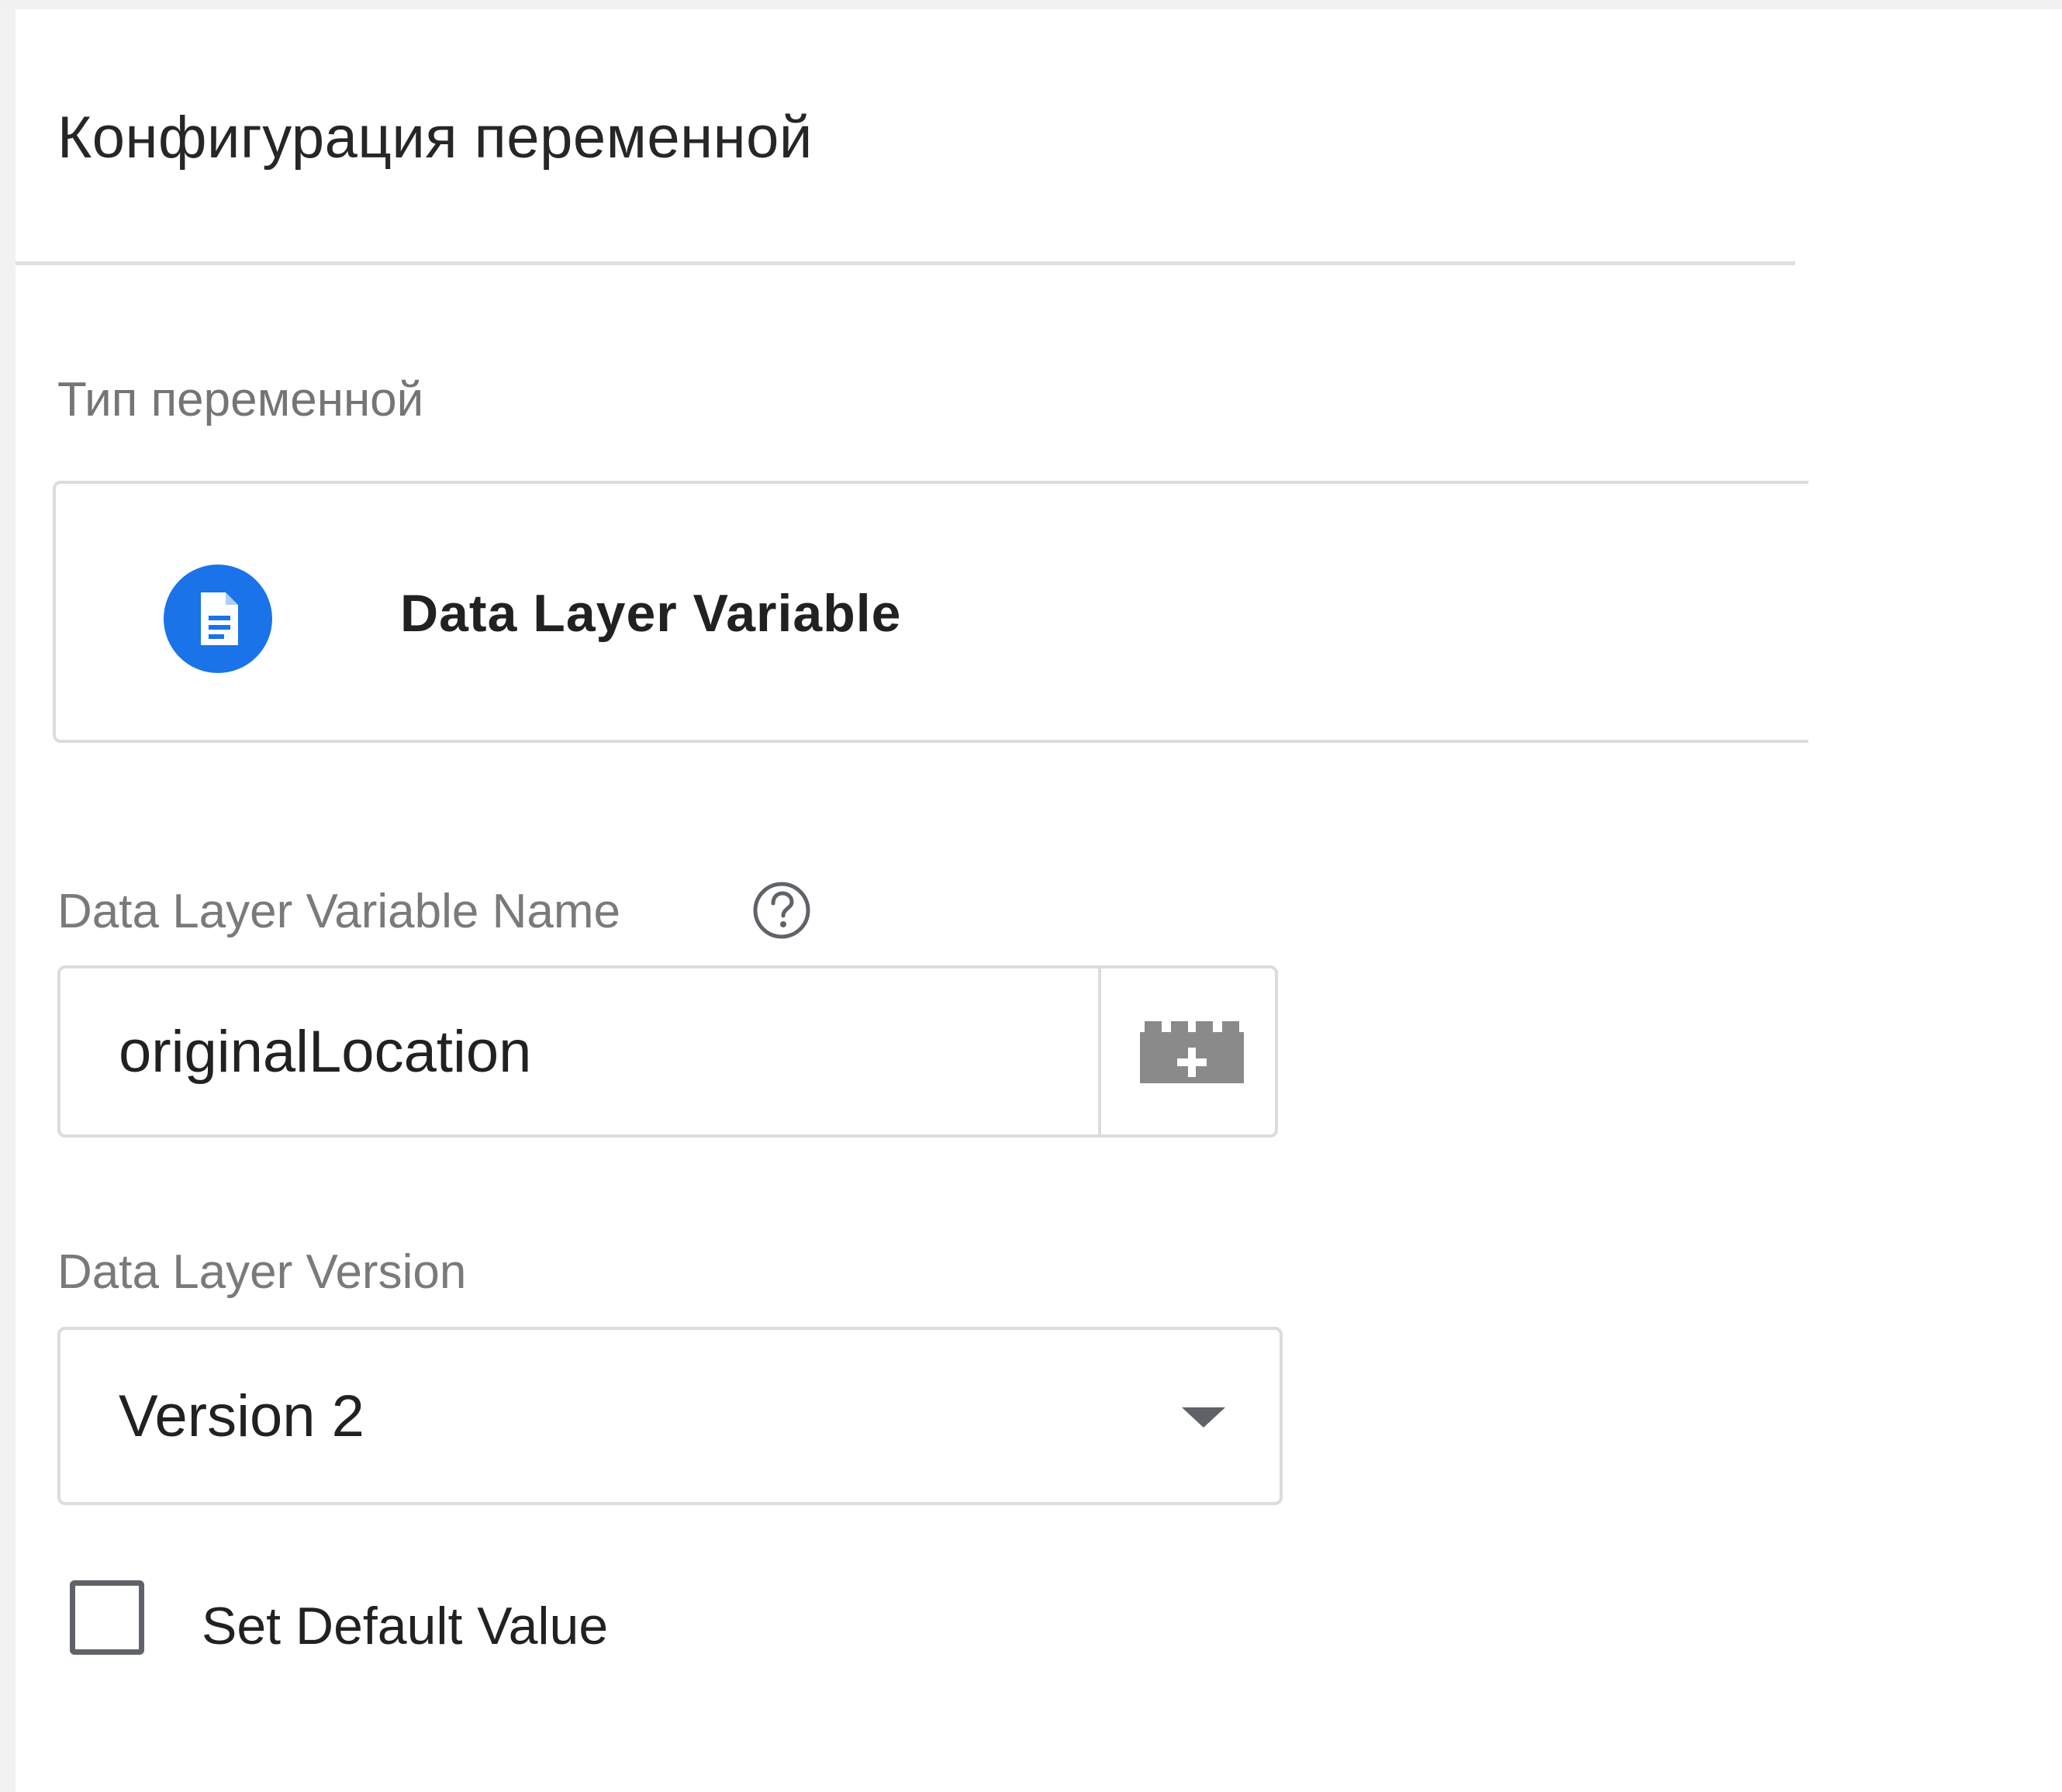  Describe the element at coordinates (262, 1272) in the screenshot. I see `data-layer-version-label: Data Layer Version` at that location.